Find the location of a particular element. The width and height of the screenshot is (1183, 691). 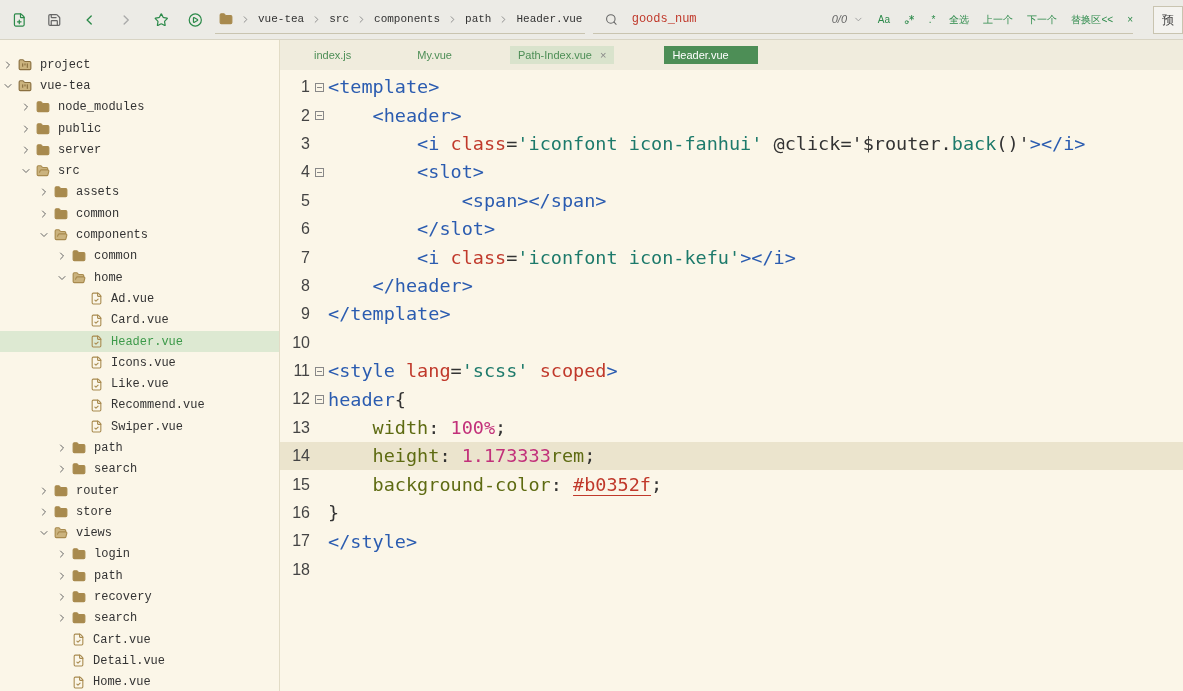

tree-item: Cart.vue is located at coordinates (139, 640).